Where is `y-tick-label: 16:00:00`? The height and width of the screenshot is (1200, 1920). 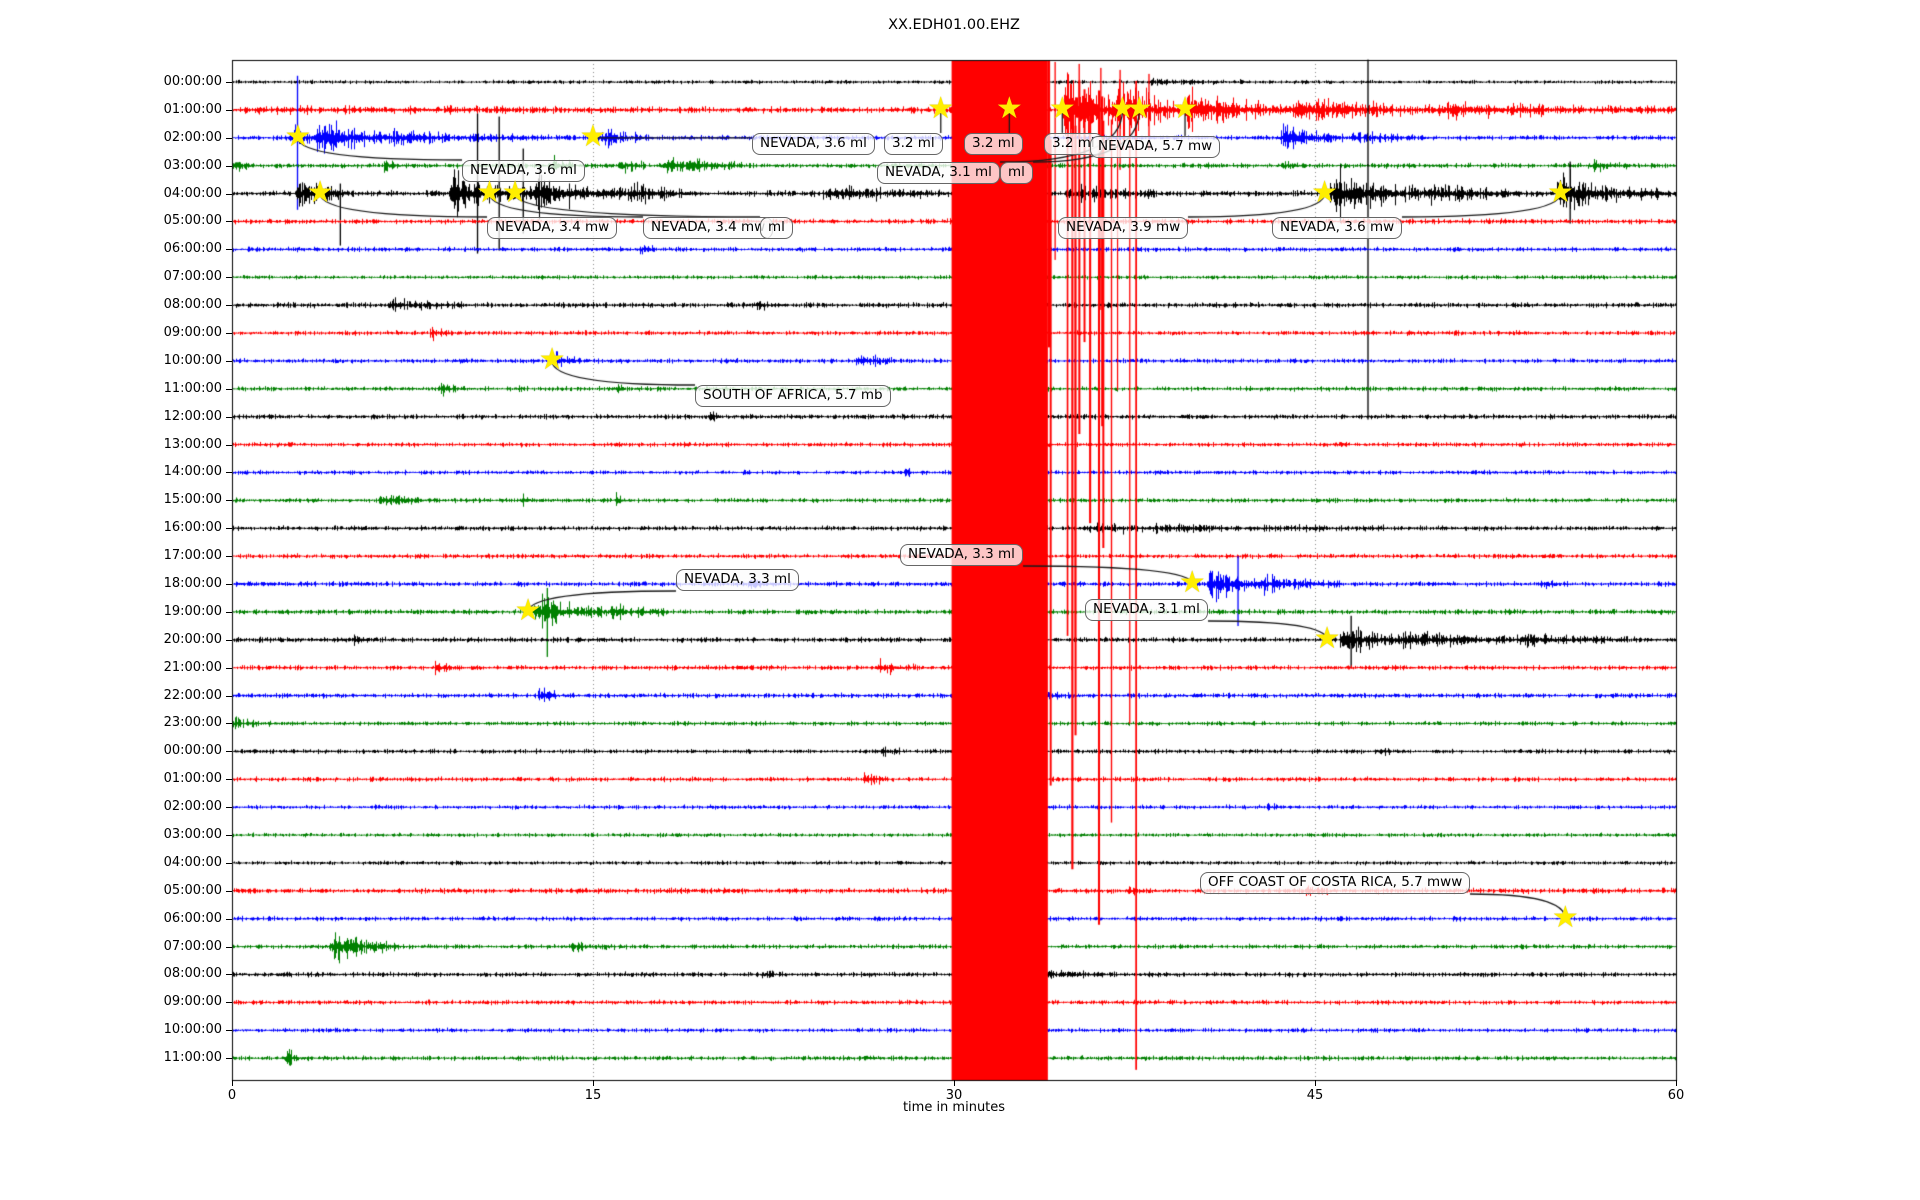 y-tick-label: 16:00:00 is located at coordinates (192, 528).